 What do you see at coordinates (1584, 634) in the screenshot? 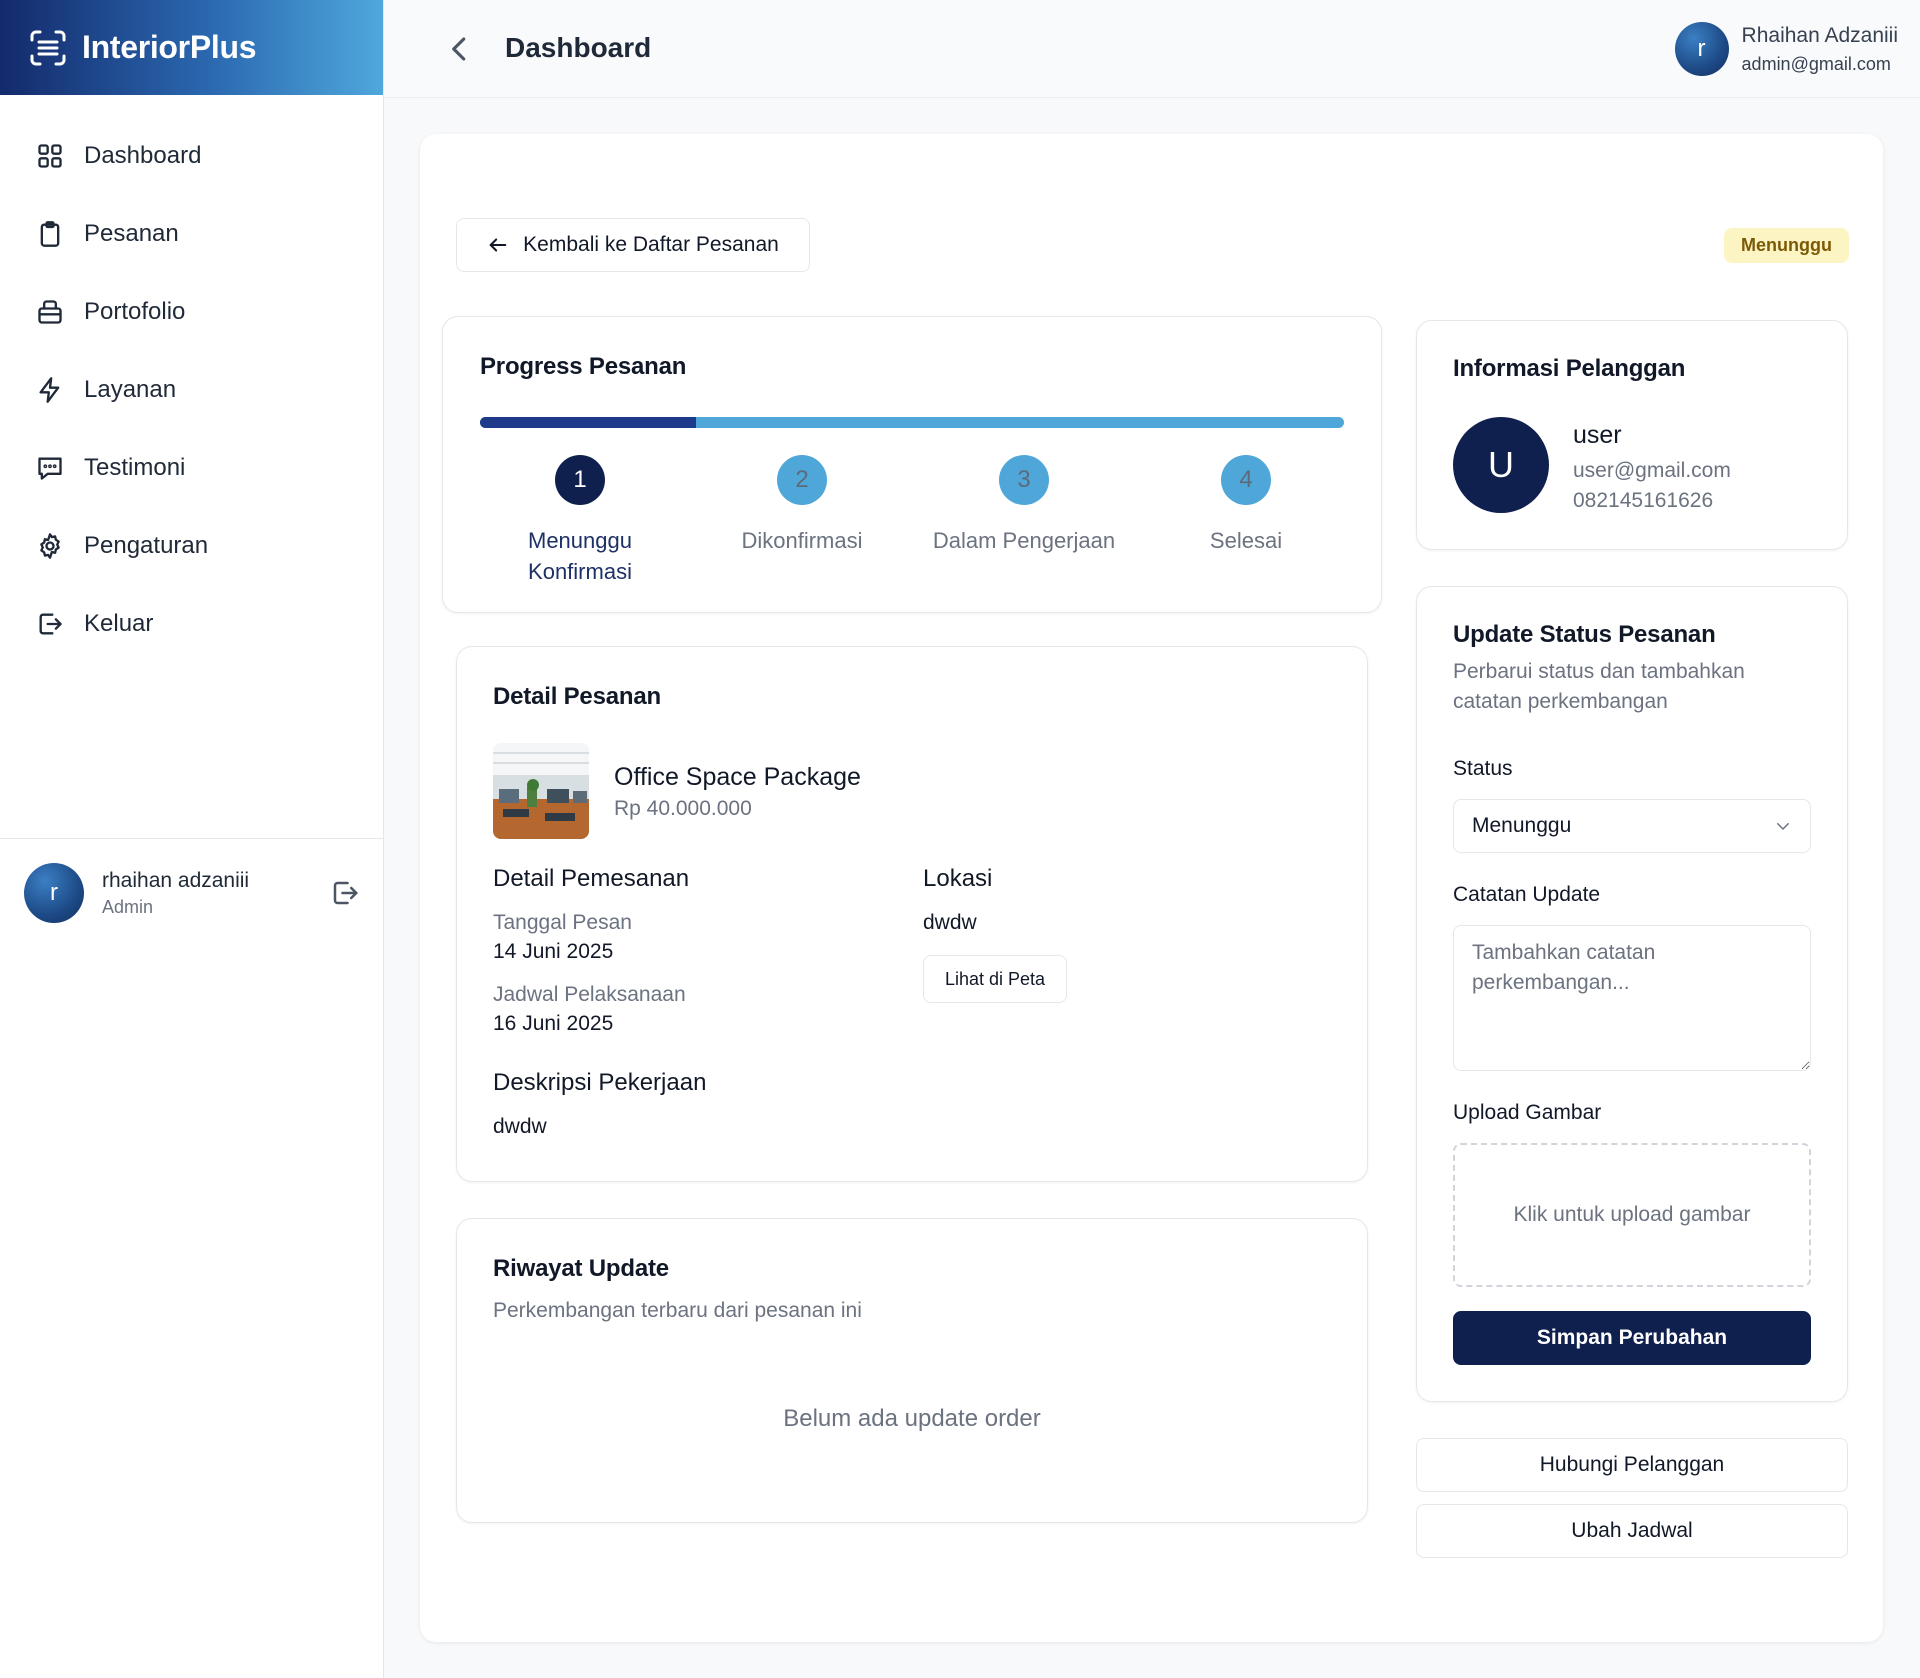
I see `update-title: Update Status Pesanan` at bounding box center [1584, 634].